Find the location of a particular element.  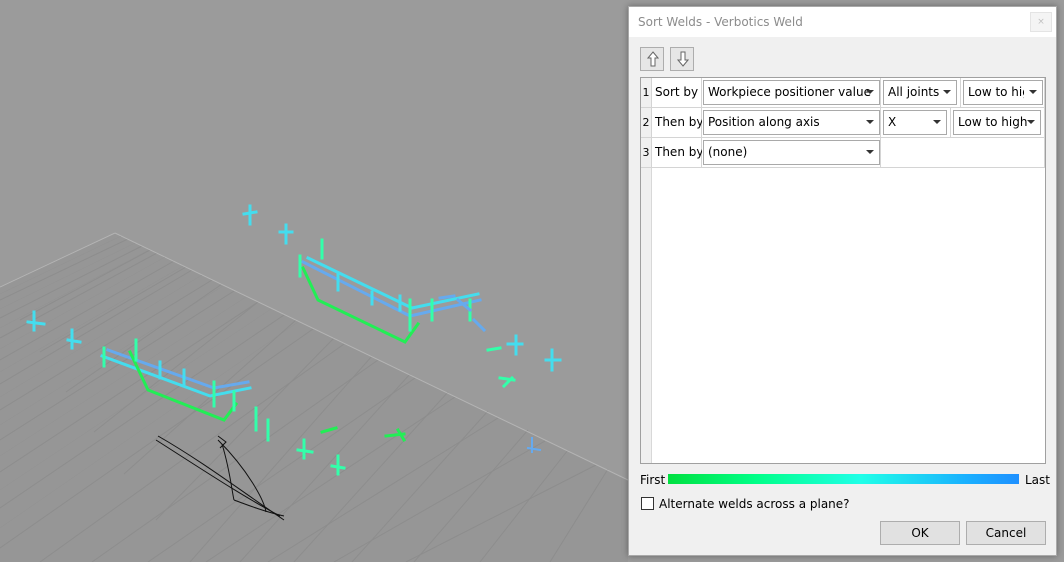

scope-cell: X is located at coordinates (916, 123).